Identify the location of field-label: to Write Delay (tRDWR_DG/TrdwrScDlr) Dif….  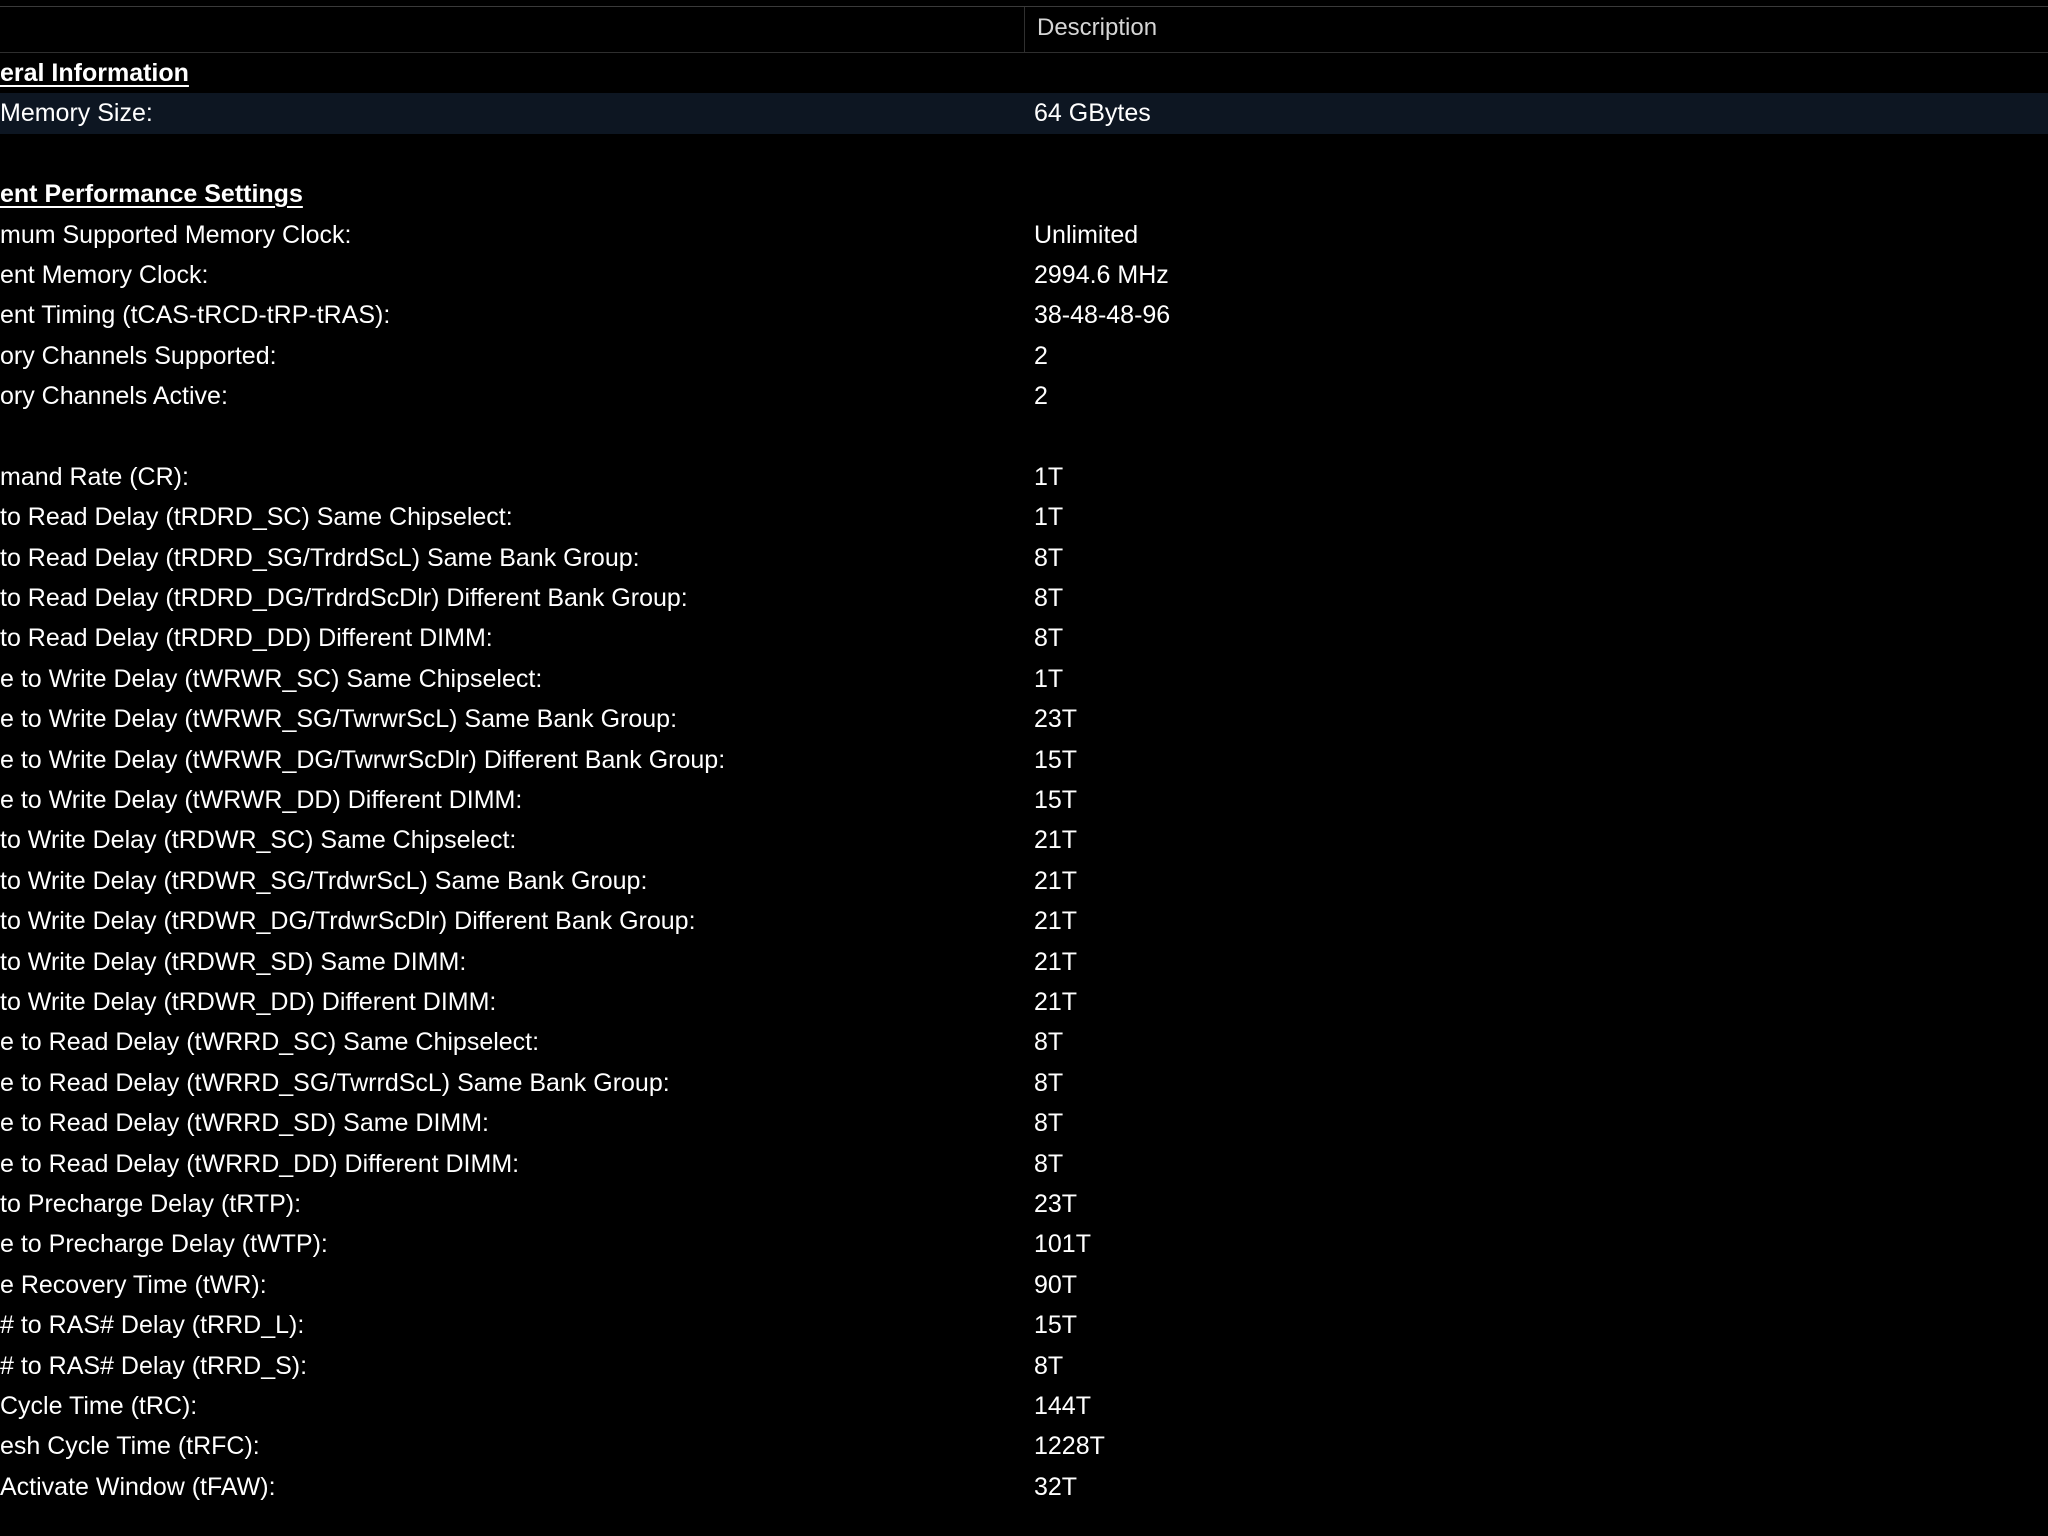
(348, 921).